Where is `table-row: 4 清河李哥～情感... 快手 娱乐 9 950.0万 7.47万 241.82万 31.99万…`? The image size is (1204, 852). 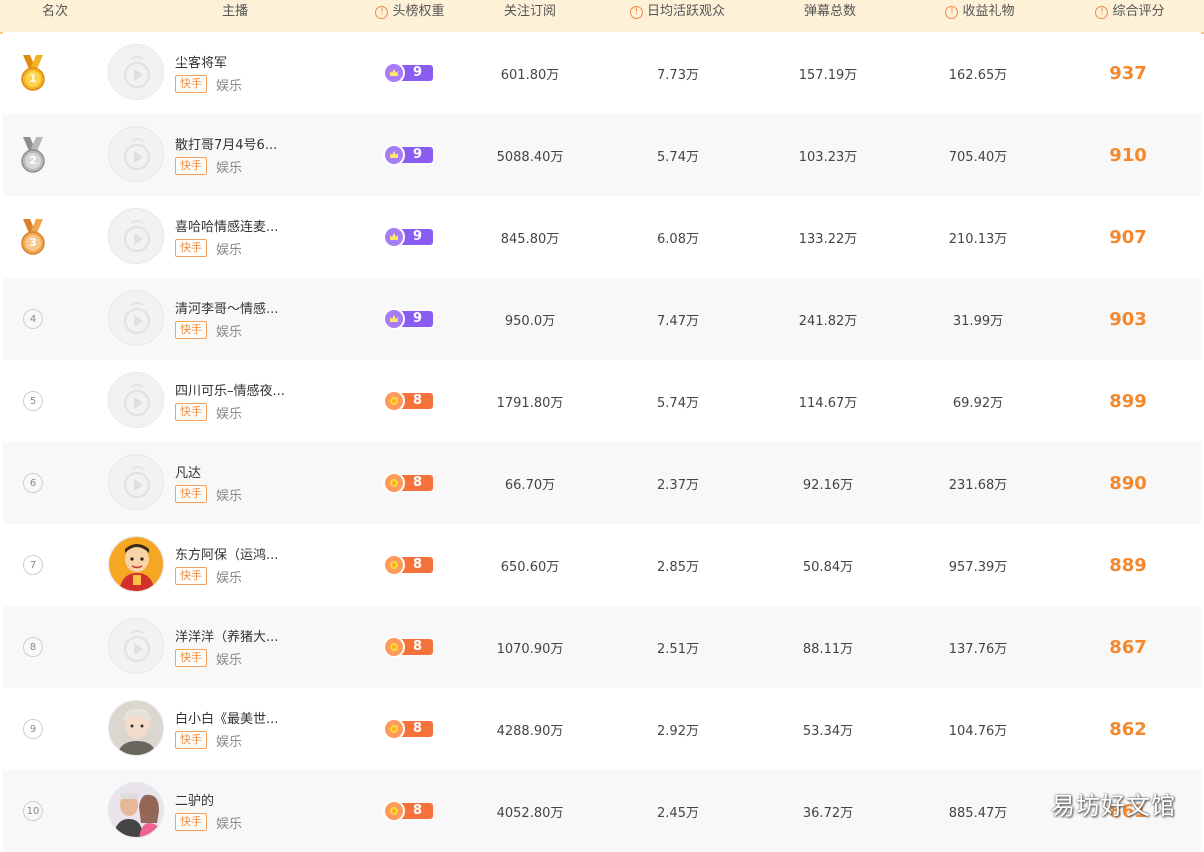
table-row: 4 清河李哥～情感... 快手 娱乐 9 950.0万 7.47万 241.82万 31.99万… is located at coordinates (602, 319).